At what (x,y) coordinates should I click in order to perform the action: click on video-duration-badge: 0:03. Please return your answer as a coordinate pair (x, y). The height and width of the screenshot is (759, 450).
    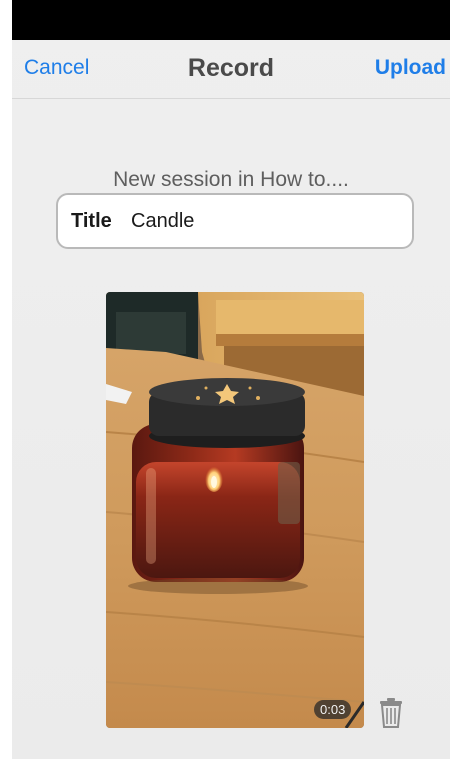
    Looking at the image, I should click on (333, 709).